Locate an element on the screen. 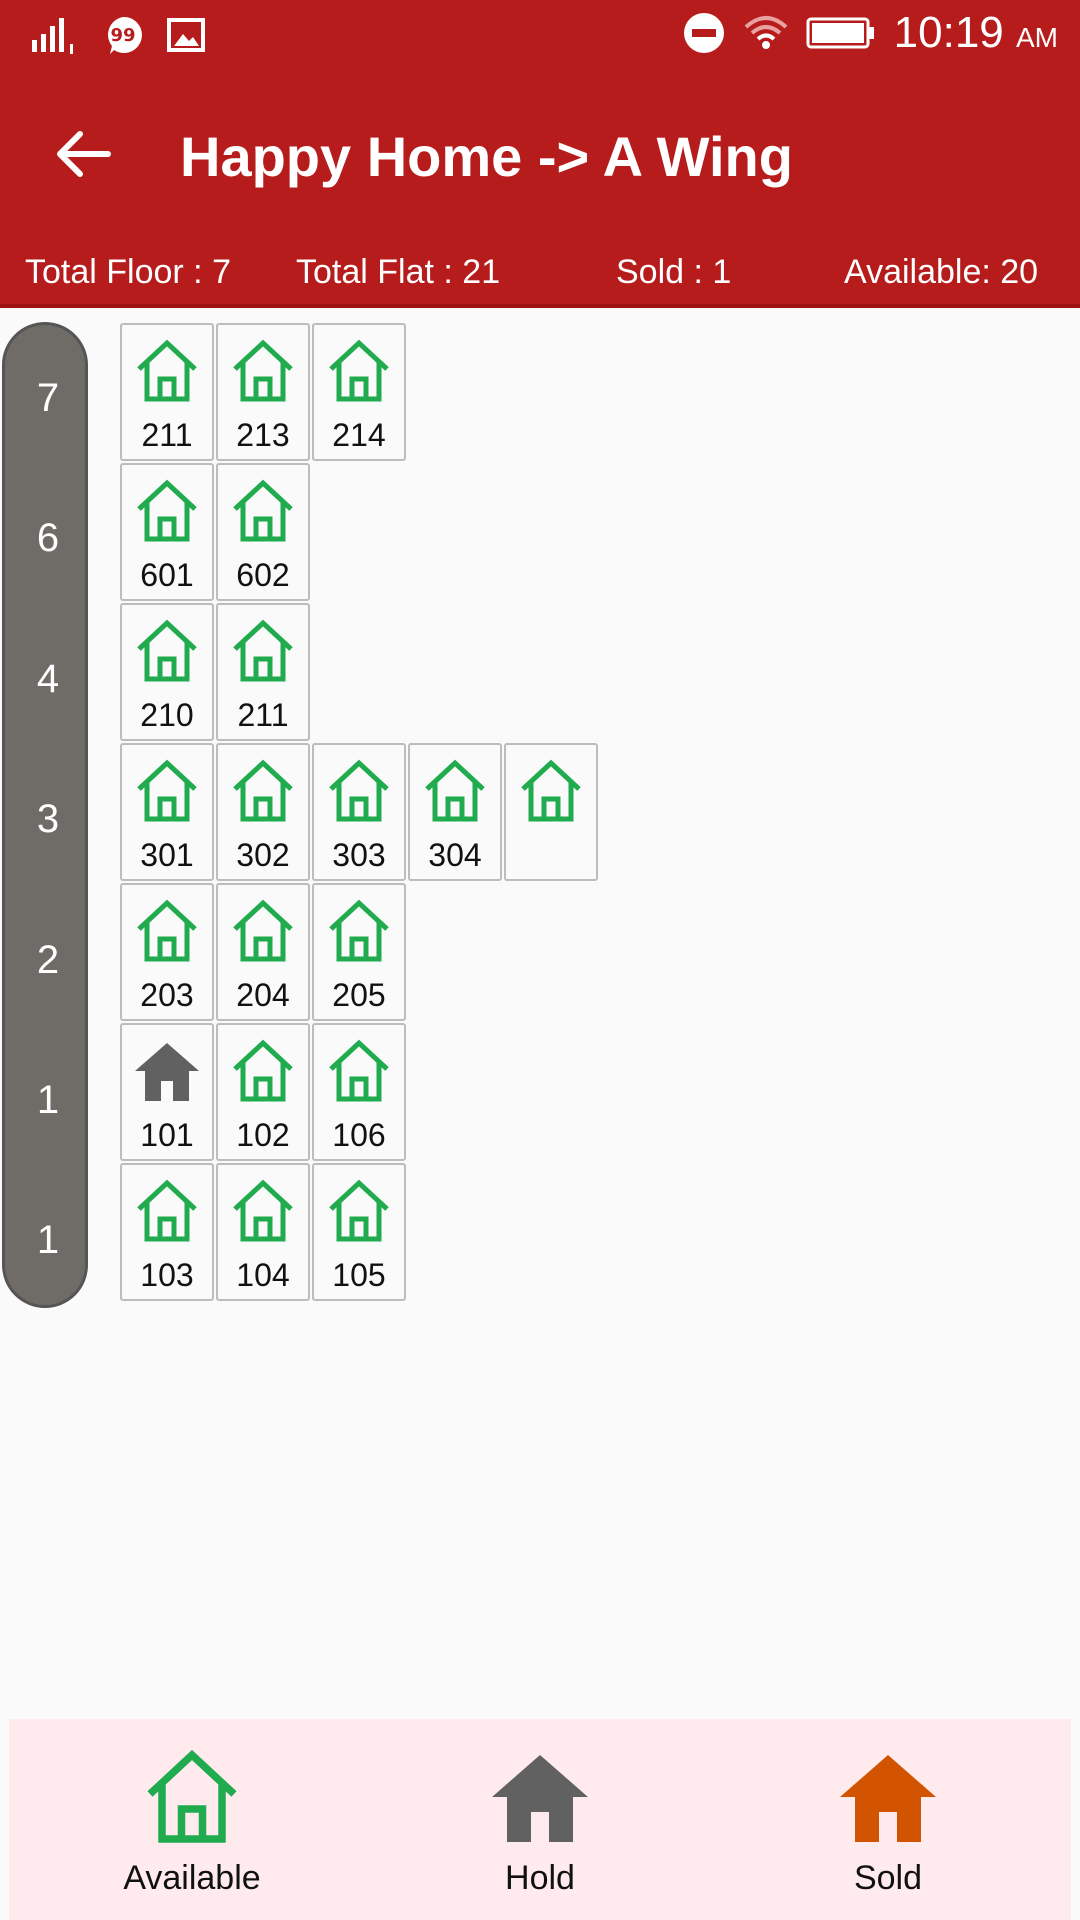 The width and height of the screenshot is (1080, 1920). flat-tile: 601 is located at coordinates (167, 532).